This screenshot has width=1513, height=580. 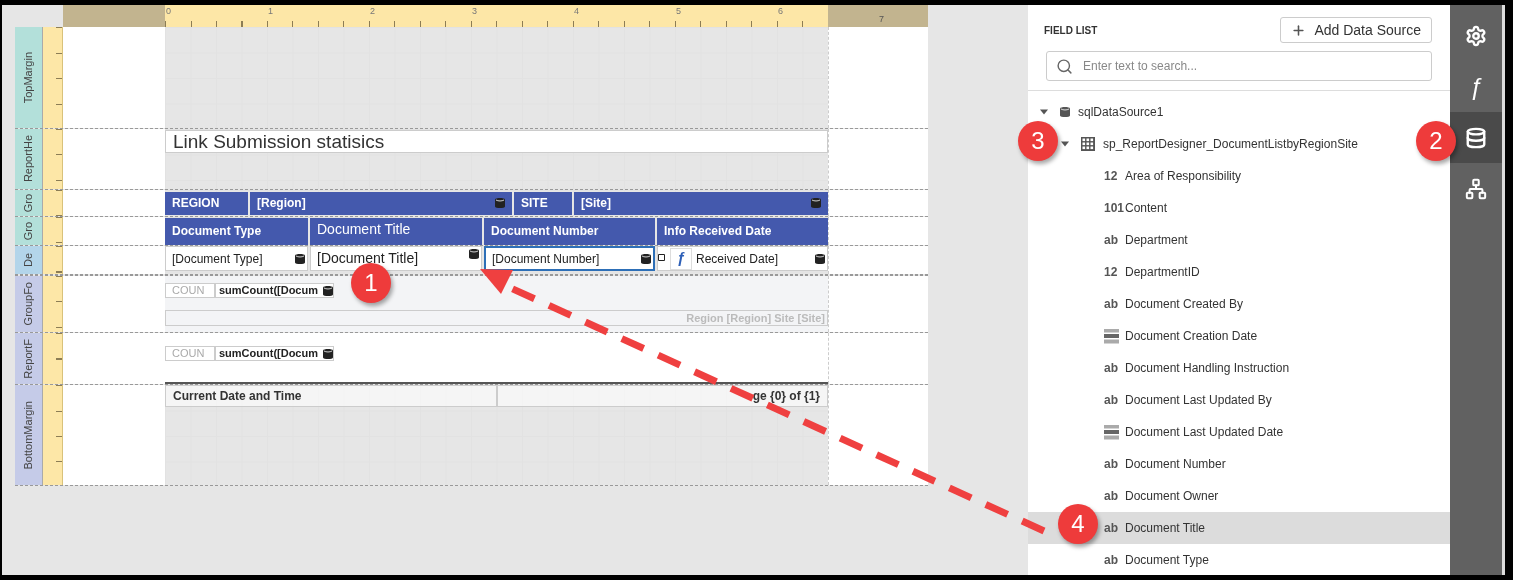 I want to click on ruler-number: 4, so click(x=576, y=11).